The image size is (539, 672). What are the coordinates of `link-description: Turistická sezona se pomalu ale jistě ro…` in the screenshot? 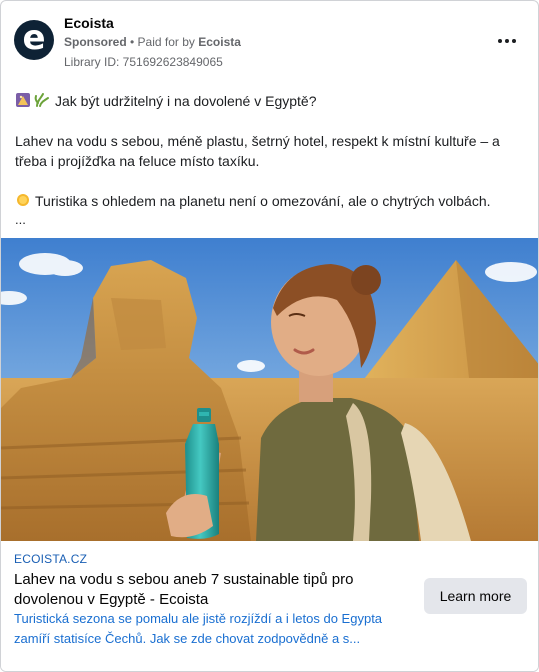 It's located at (198, 628).